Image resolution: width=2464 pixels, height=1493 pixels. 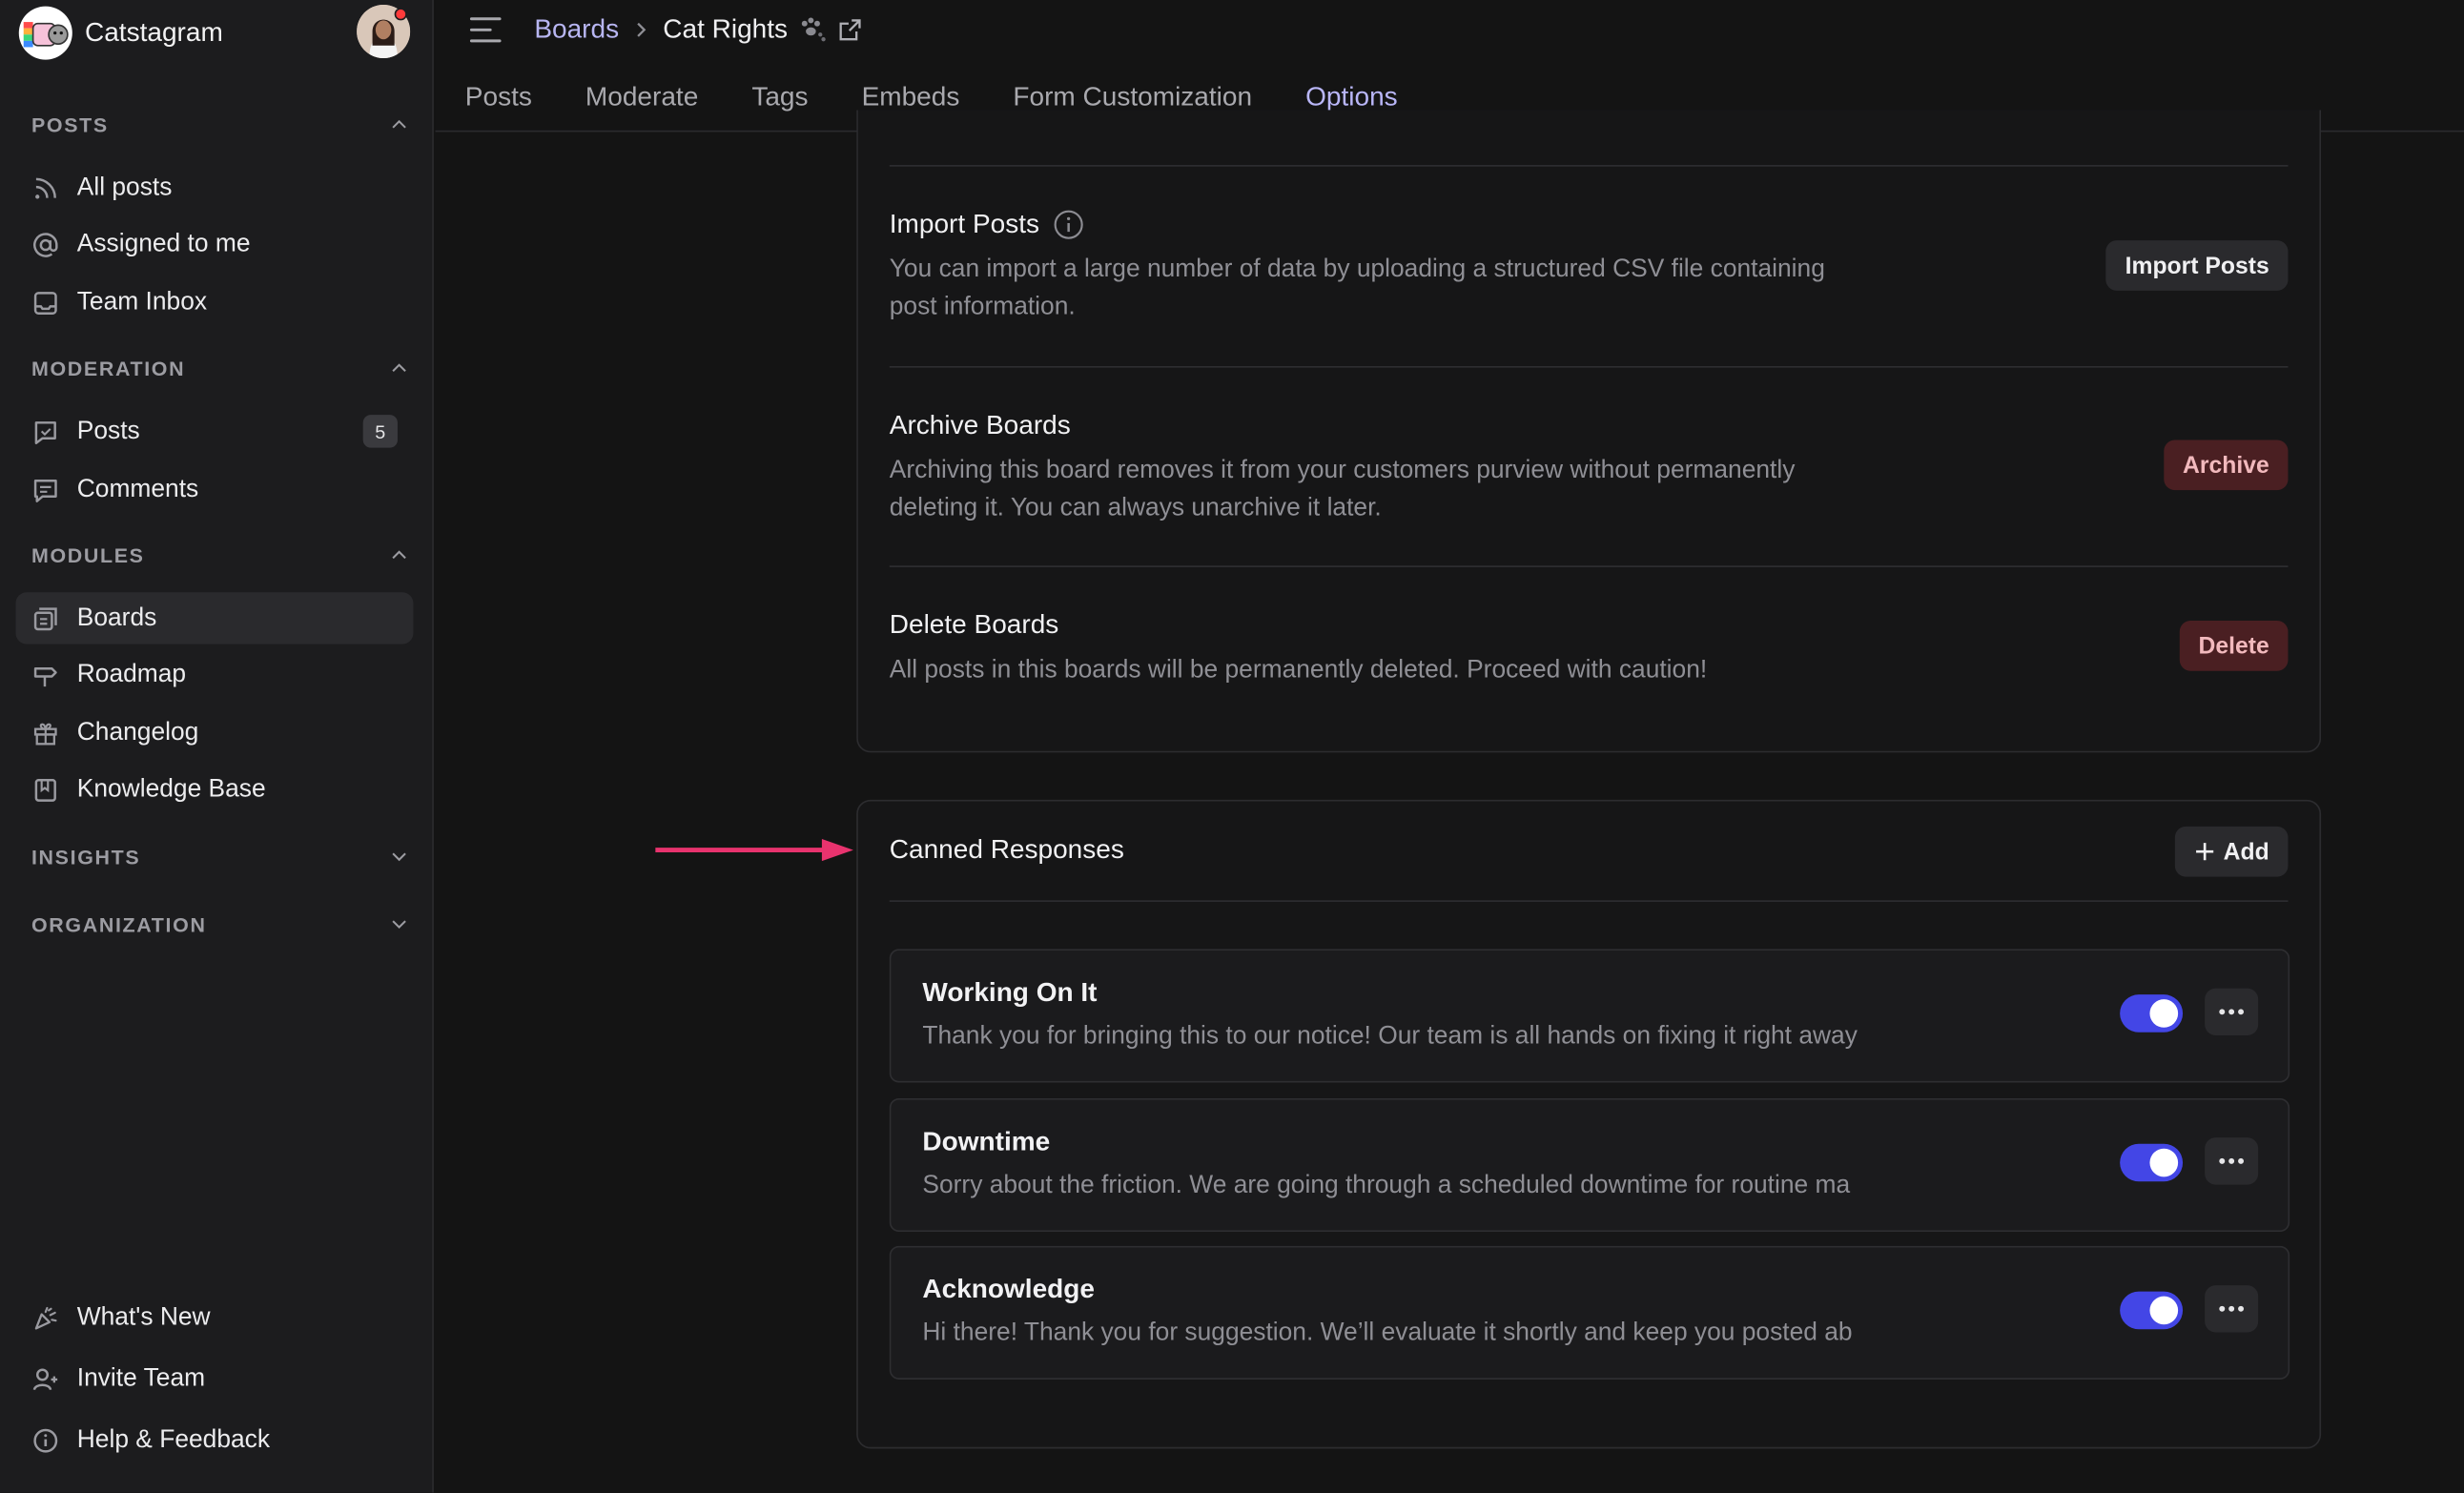 What do you see at coordinates (108, 430) in the screenshot?
I see `sidebar-item-label: Posts` at bounding box center [108, 430].